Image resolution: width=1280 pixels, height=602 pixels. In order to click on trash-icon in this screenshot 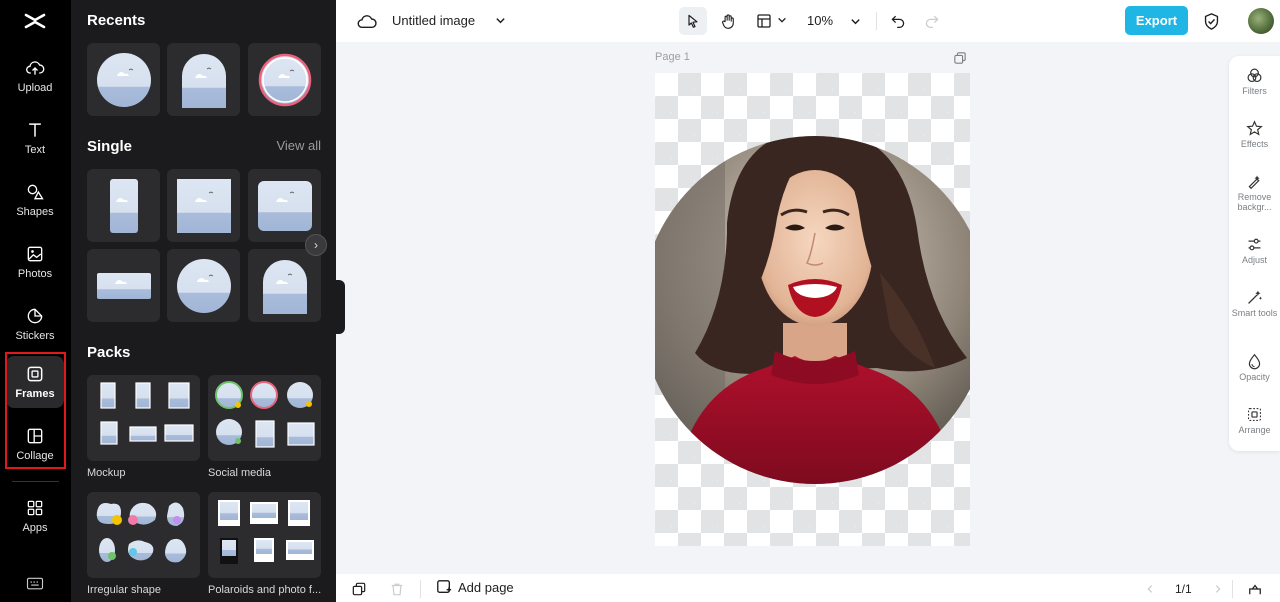, I will do `click(397, 589)`.